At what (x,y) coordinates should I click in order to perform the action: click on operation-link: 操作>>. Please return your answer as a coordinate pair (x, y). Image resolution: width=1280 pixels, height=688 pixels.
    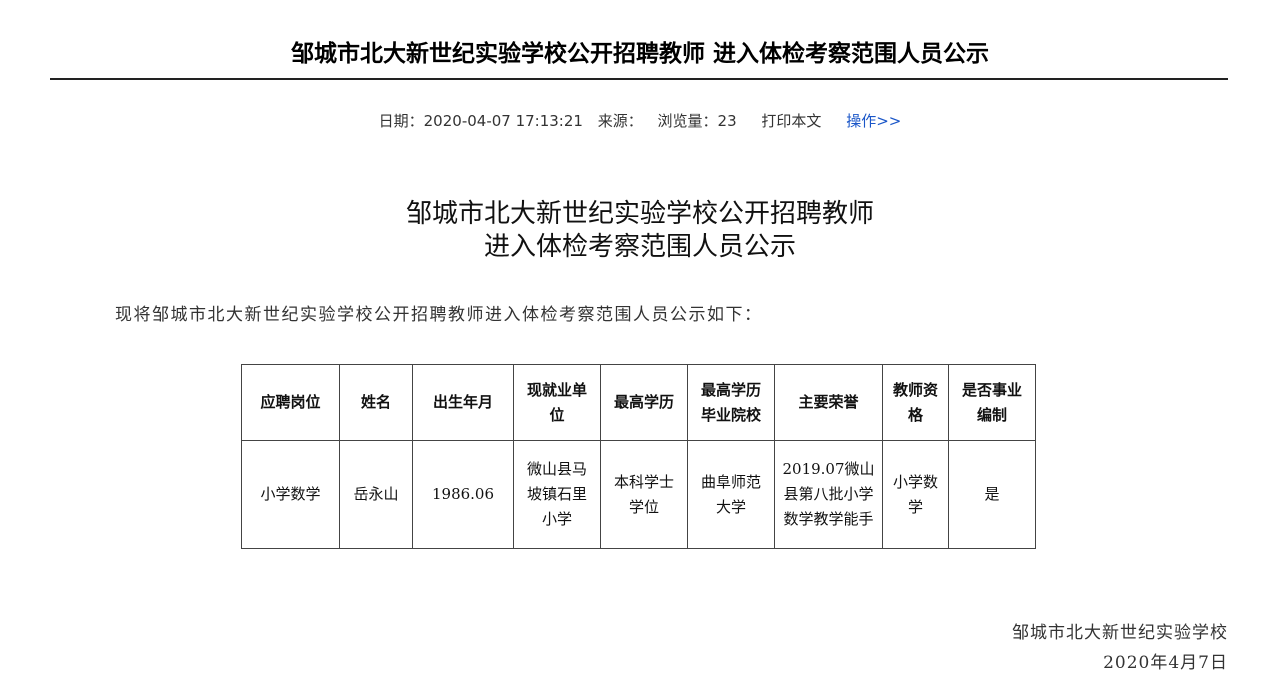
    Looking at the image, I should click on (873, 120).